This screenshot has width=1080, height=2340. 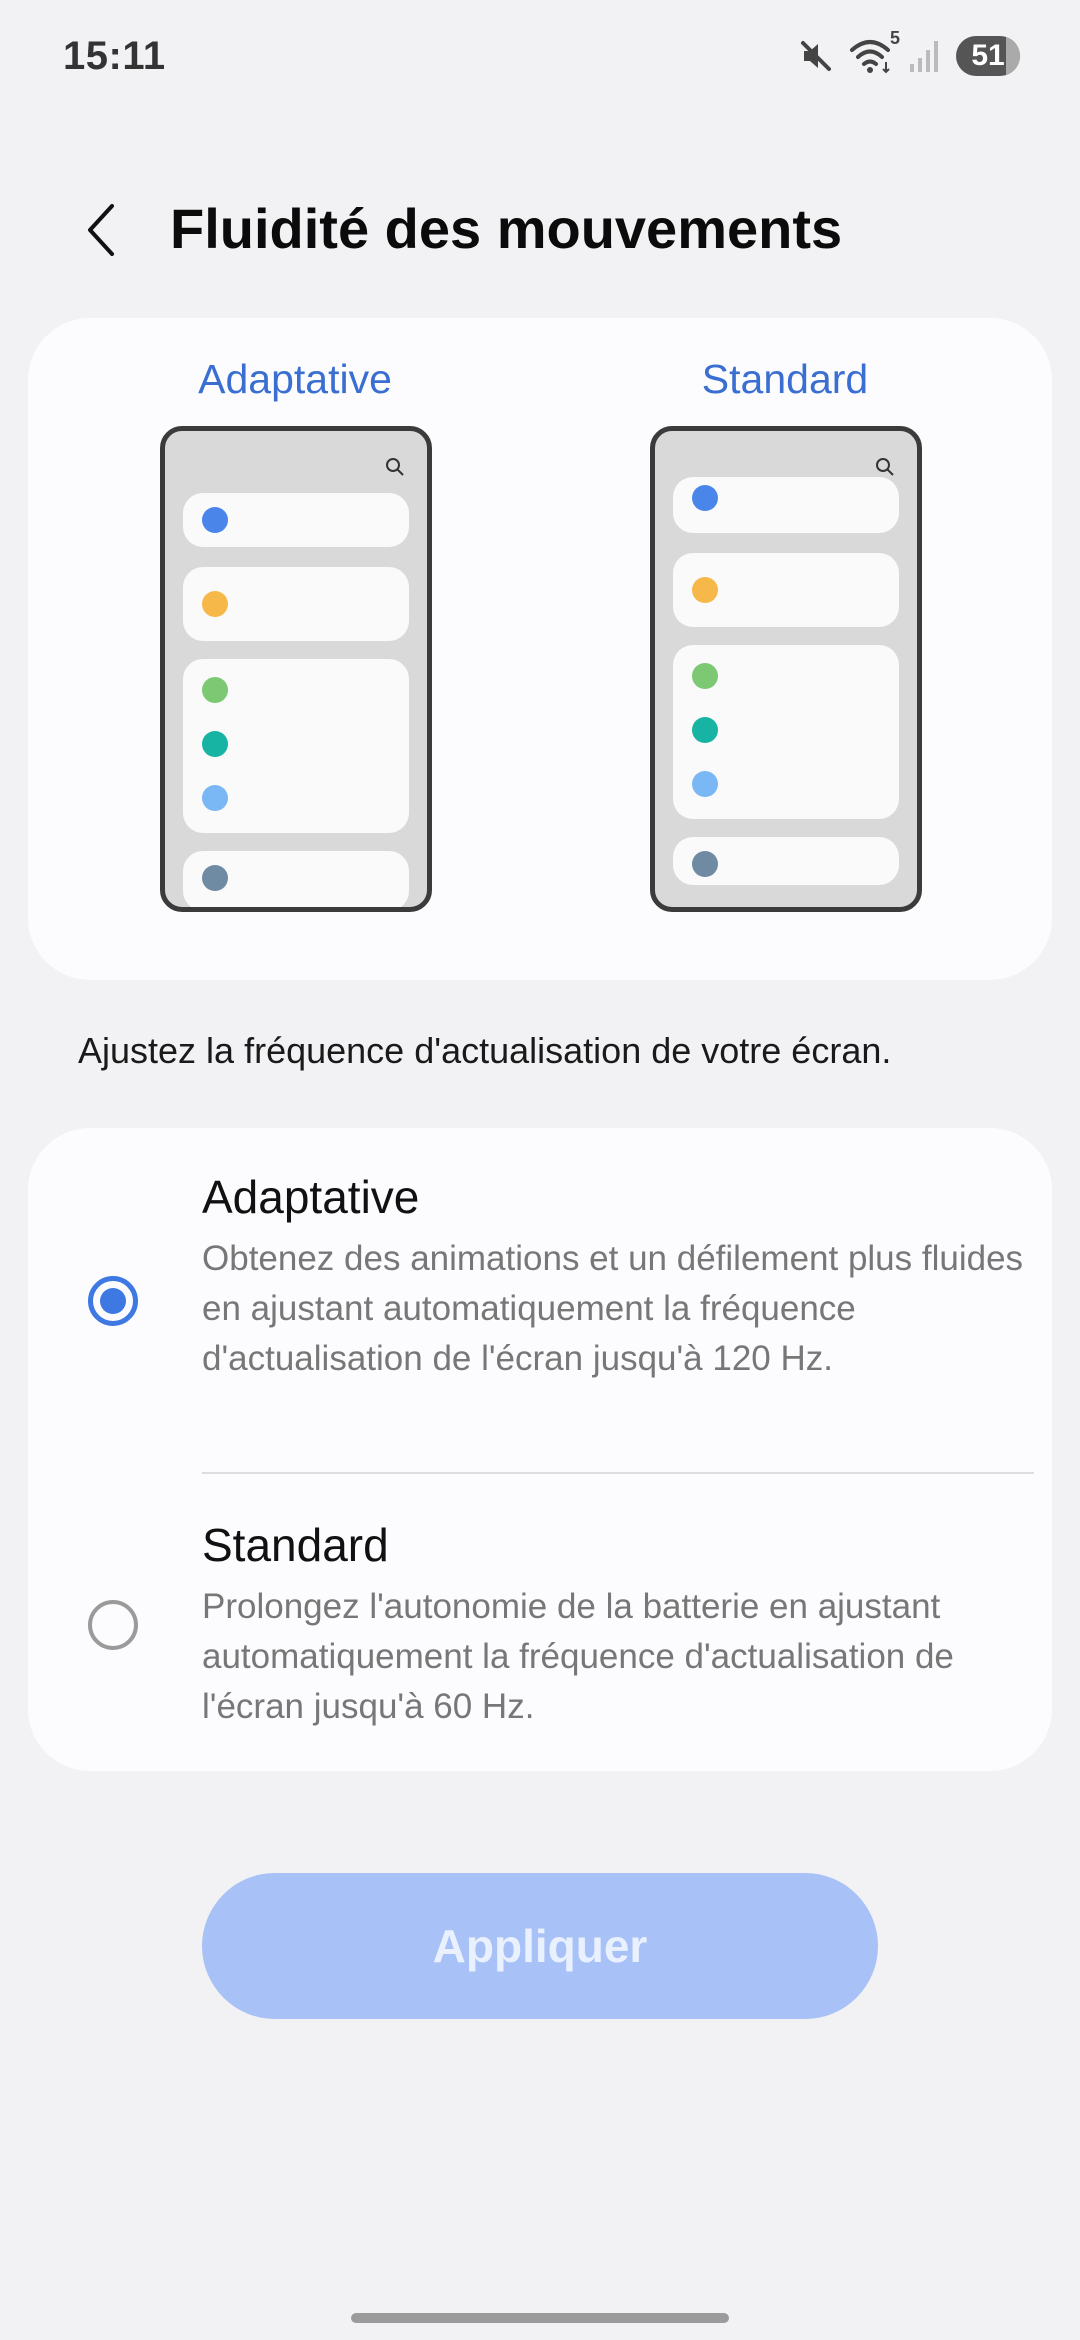 What do you see at coordinates (540, 58) in the screenshot?
I see `status-bar: 15:11 5 51` at bounding box center [540, 58].